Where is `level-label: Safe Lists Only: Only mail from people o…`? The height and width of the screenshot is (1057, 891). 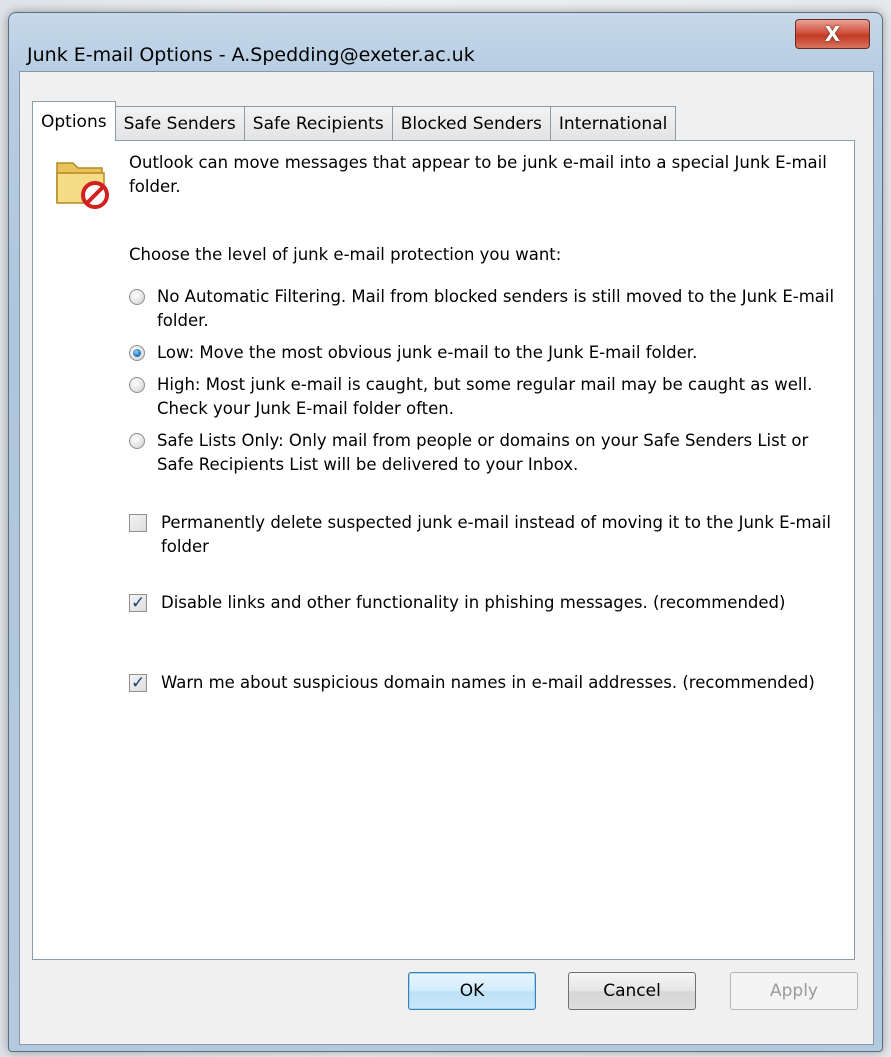
level-label: Safe Lists Only: Only mail from people o… is located at coordinates (483, 452).